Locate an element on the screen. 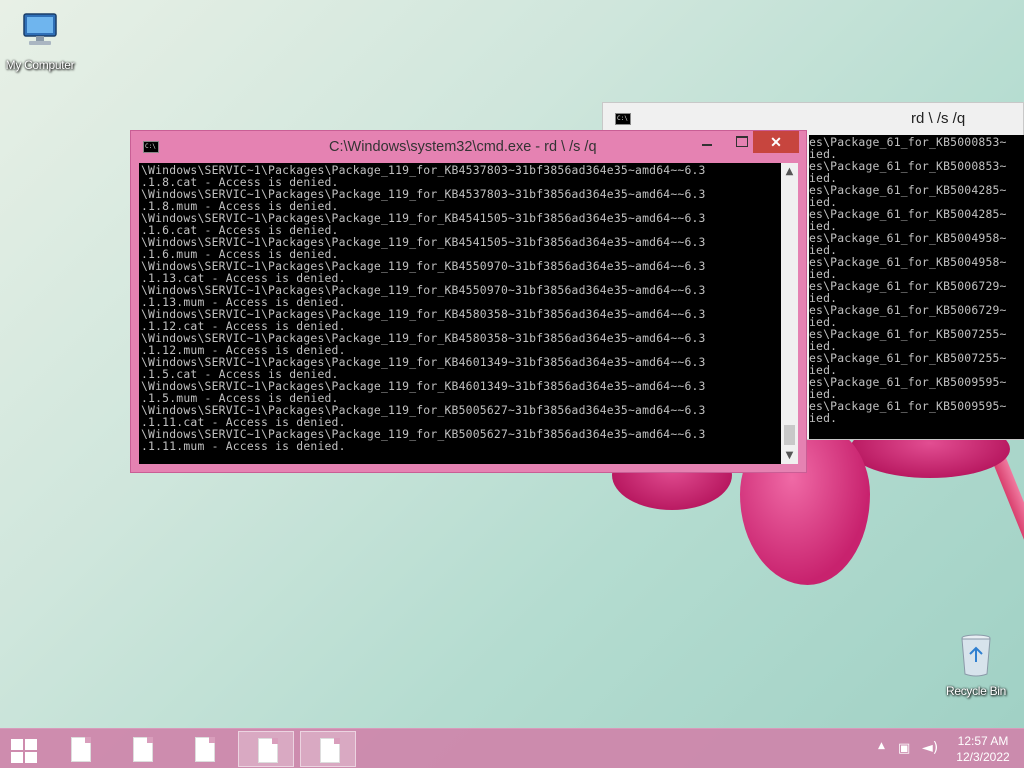 This screenshot has height=768, width=1024. network-icon: ▣ is located at coordinates (904, 748).